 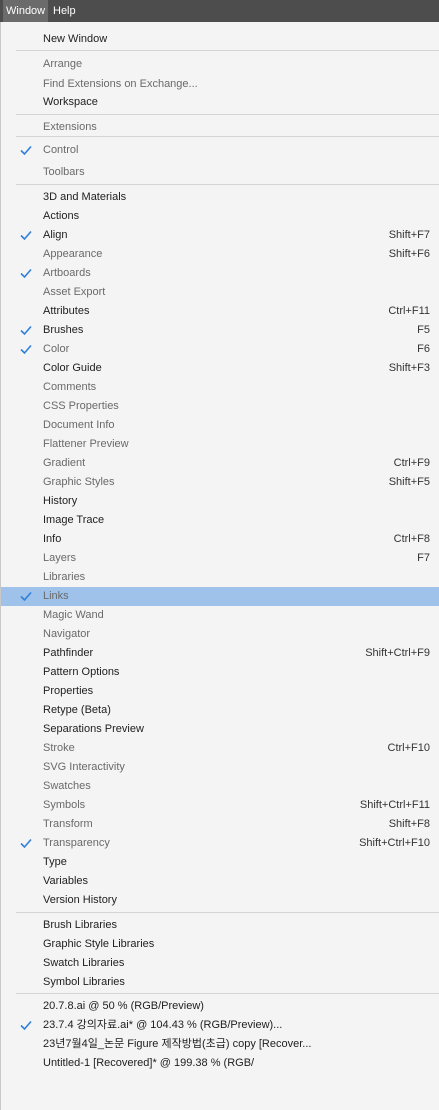 I want to click on menu-item-label: Pattern Options, so click(x=81, y=672).